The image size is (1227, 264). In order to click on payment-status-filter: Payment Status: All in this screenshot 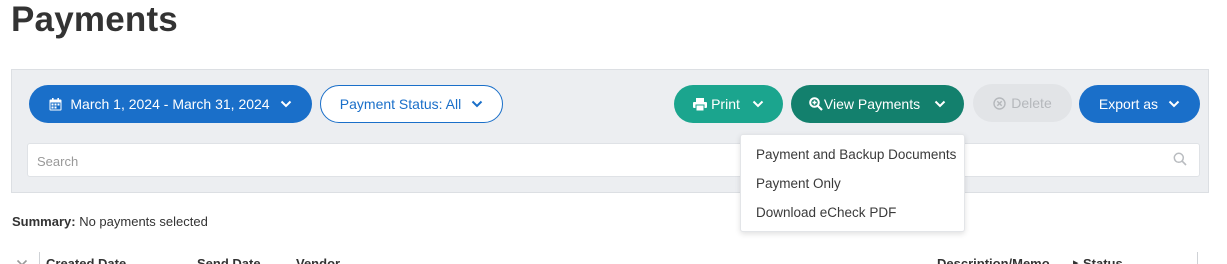, I will do `click(411, 104)`.